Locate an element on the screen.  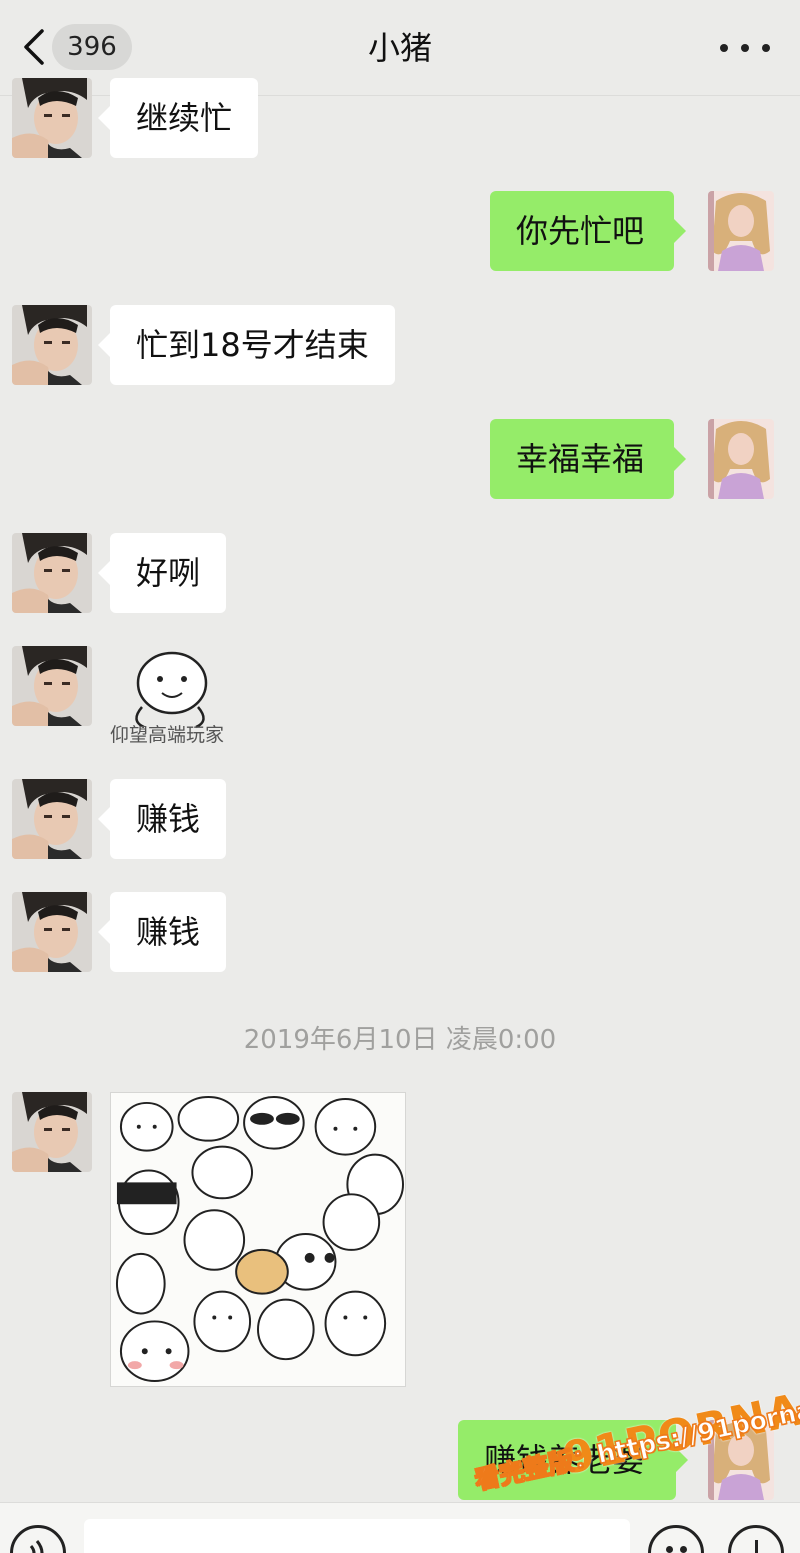
voice-icon is located at coordinates (36, 1546).